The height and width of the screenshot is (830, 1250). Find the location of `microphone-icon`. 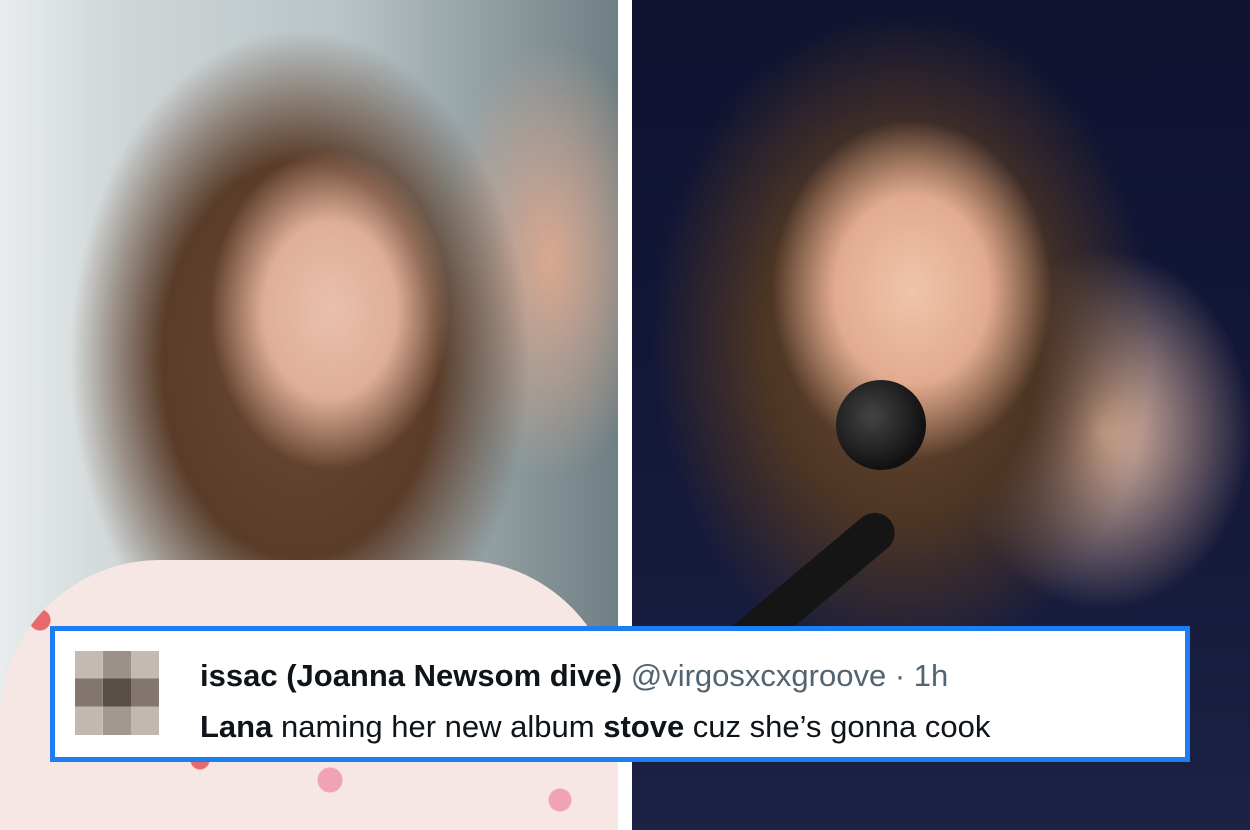

microphone-icon is located at coordinates (790, 505).